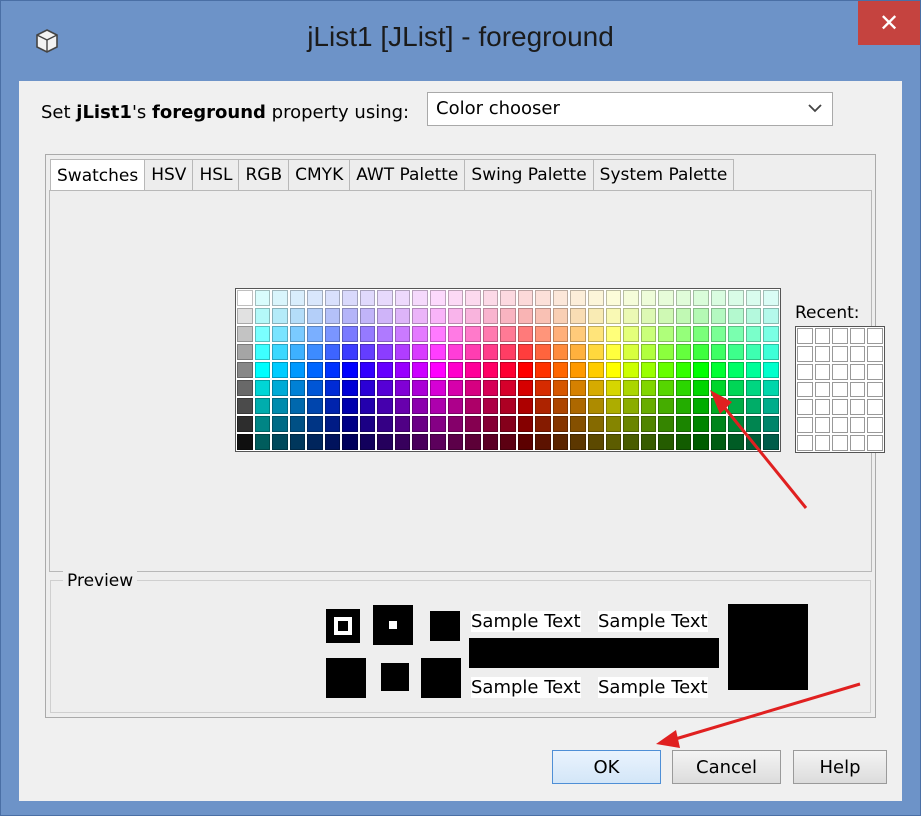 The image size is (921, 816). I want to click on close-button: ✕, so click(889, 23).